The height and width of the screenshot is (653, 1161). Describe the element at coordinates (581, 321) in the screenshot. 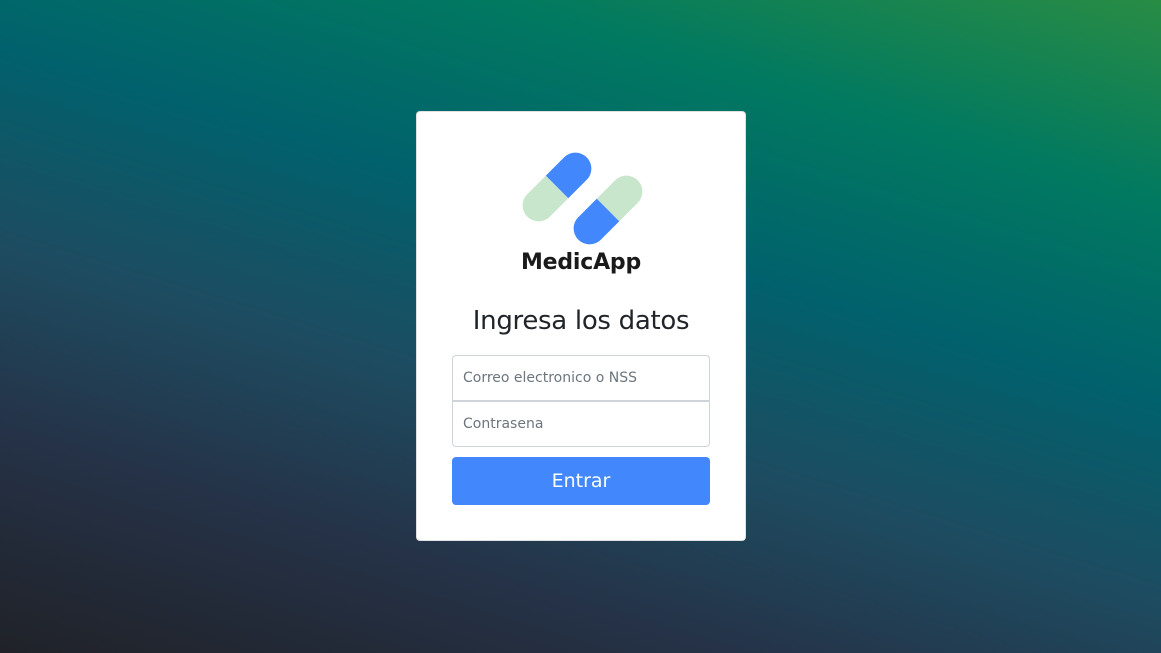

I see `form-heading: Ingresa los datos` at that location.